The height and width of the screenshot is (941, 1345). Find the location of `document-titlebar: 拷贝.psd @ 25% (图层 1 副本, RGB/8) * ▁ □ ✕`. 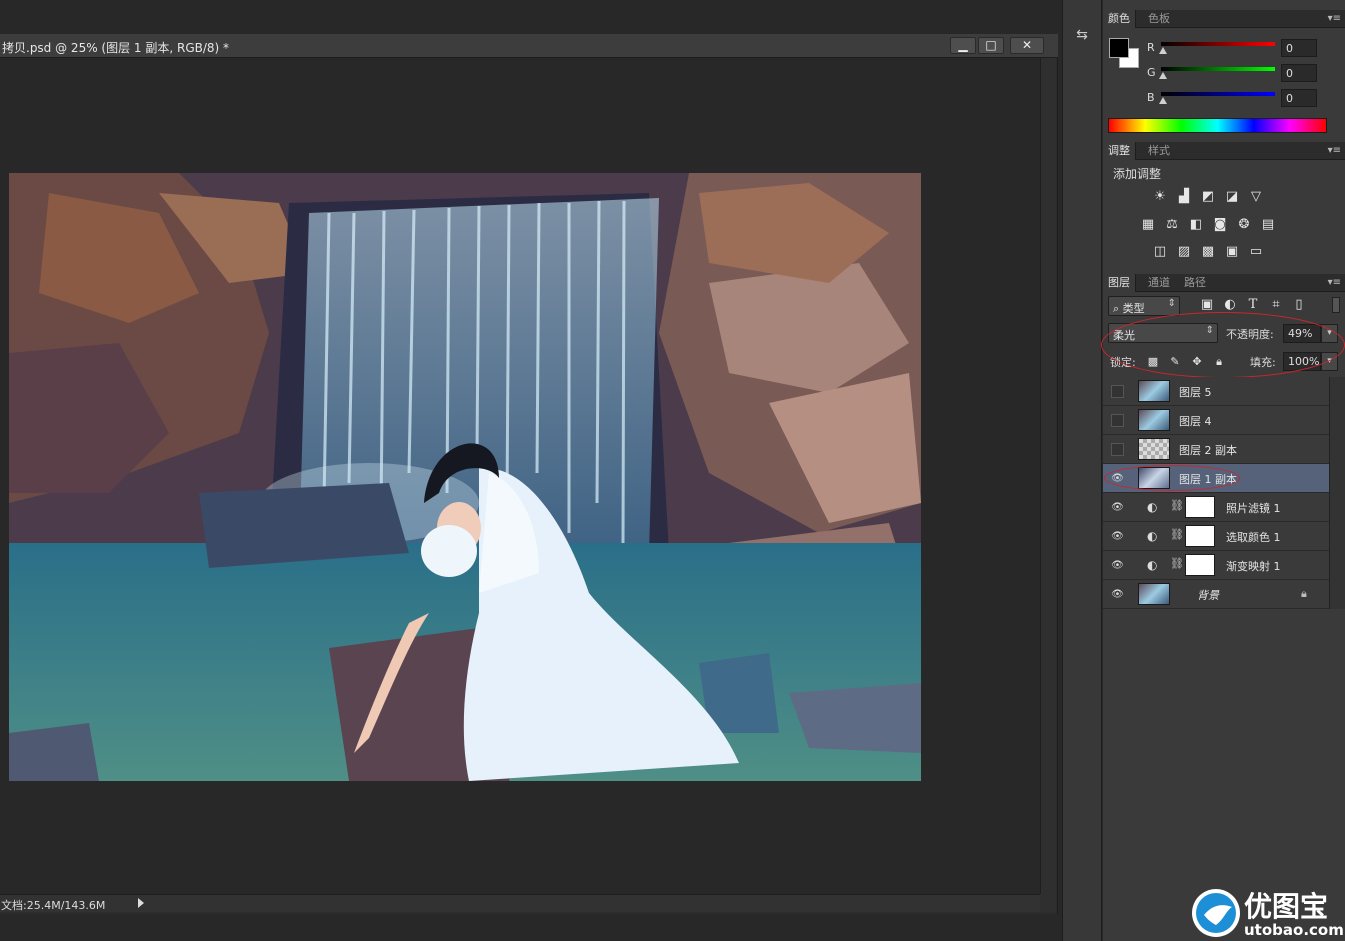

document-titlebar: 拷贝.psd @ 25% (图层 1 副本, RGB/8) * ▁ □ ✕ is located at coordinates (529, 46).